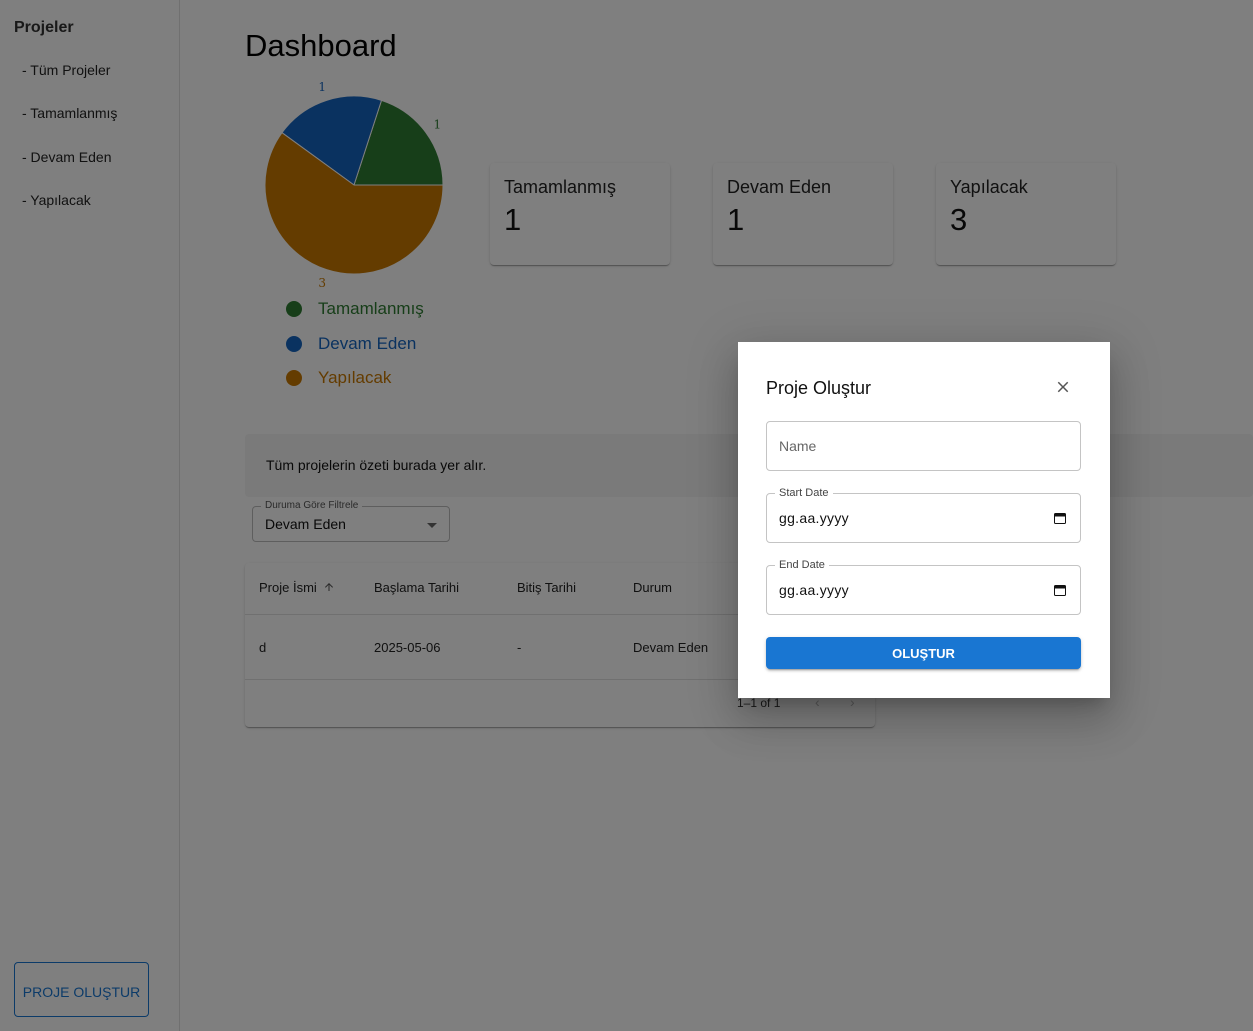 The width and height of the screenshot is (1253, 1031). Describe the element at coordinates (802, 565) in the screenshot. I see `end-date-label: End Date` at that location.